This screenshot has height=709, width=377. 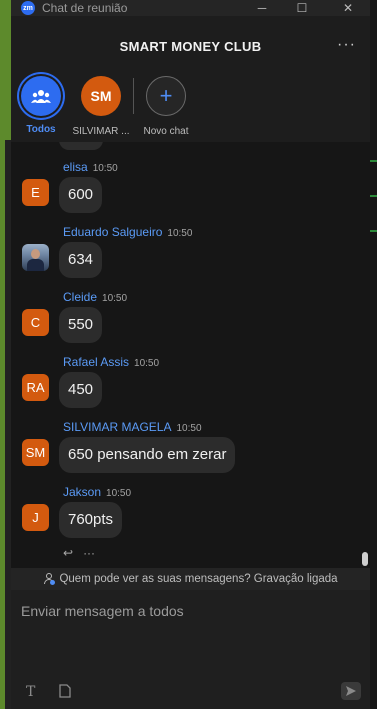 What do you see at coordinates (81, 195) in the screenshot?
I see `message-bubble: 600` at bounding box center [81, 195].